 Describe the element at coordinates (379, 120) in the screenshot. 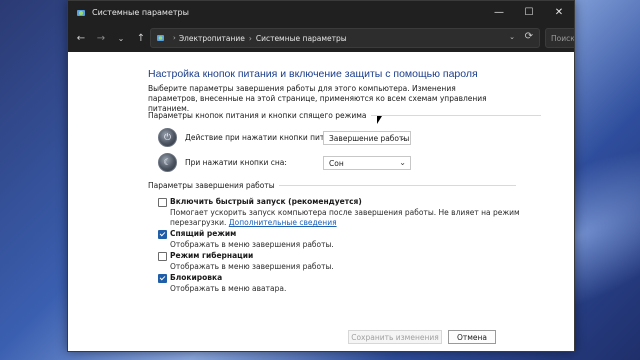

I see `mouse-pointer-icon` at that location.